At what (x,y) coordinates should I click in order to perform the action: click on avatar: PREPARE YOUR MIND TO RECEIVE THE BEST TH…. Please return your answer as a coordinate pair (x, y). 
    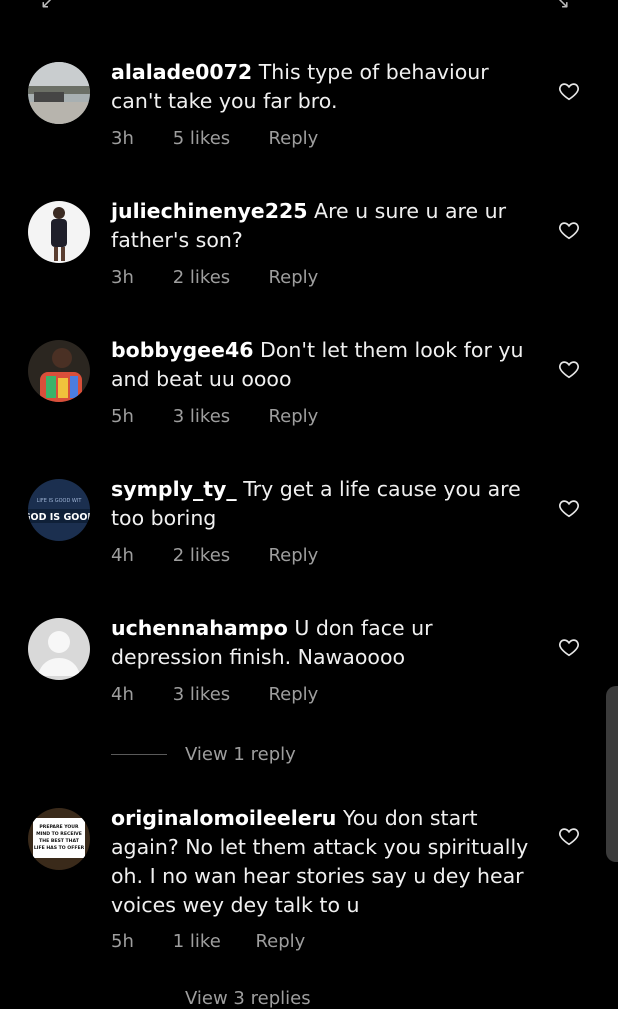
    Looking at the image, I should click on (59, 839).